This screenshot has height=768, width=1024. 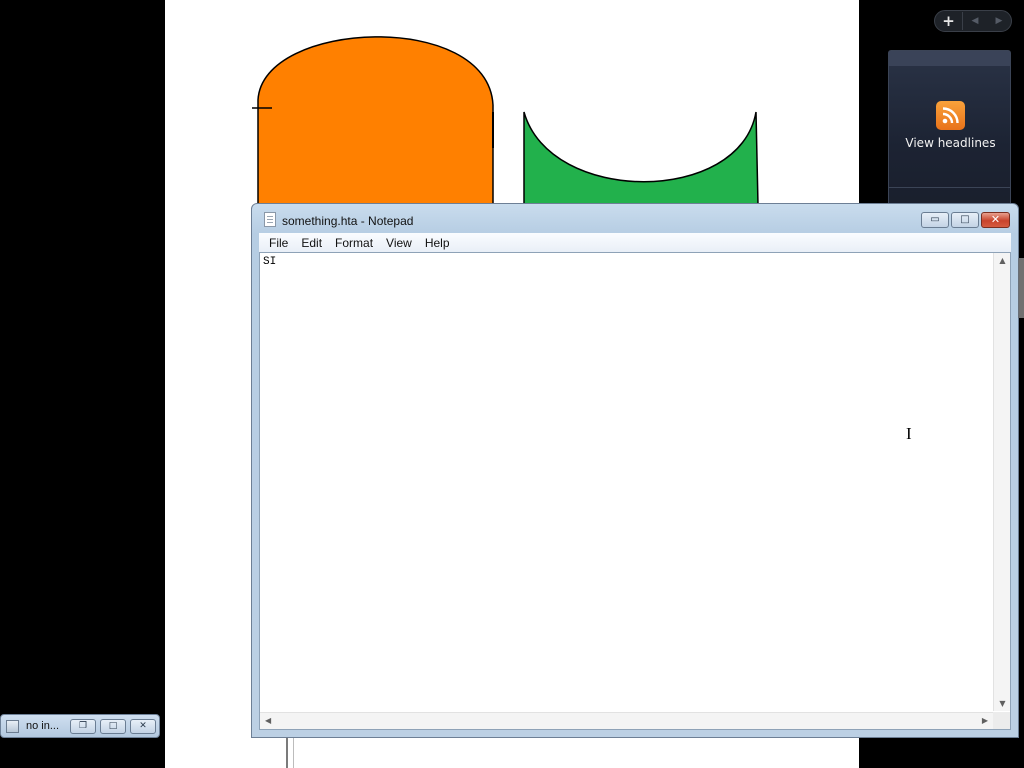 I want to click on green-bowl-shape, so click(x=641, y=158).